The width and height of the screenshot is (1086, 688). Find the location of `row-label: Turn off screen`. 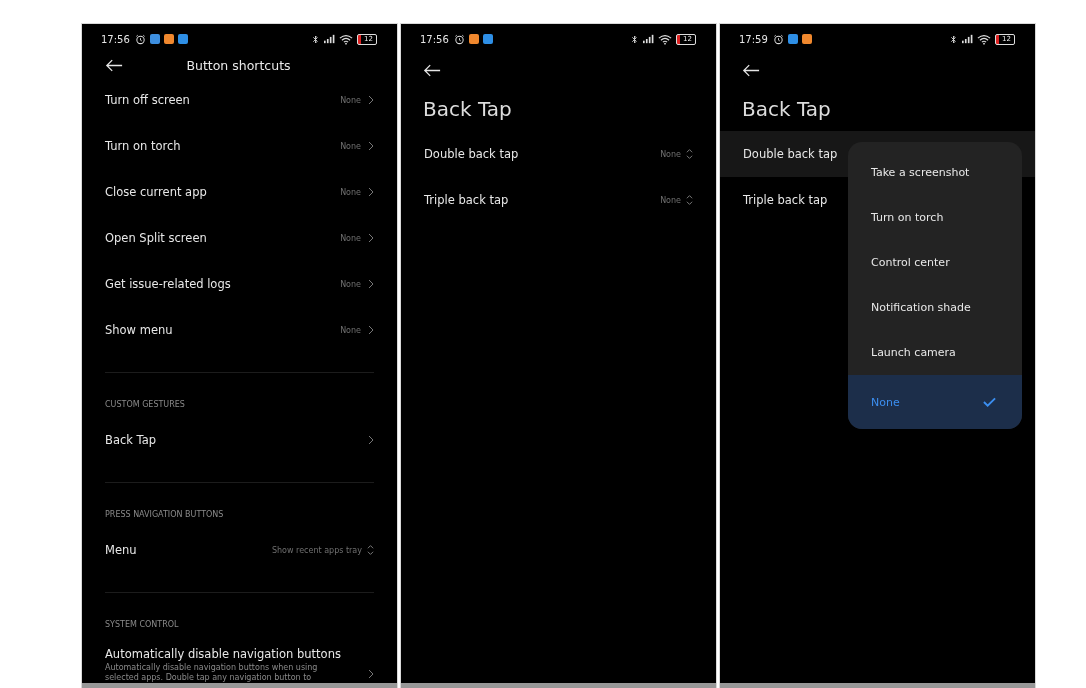

row-label: Turn off screen is located at coordinates (148, 100).